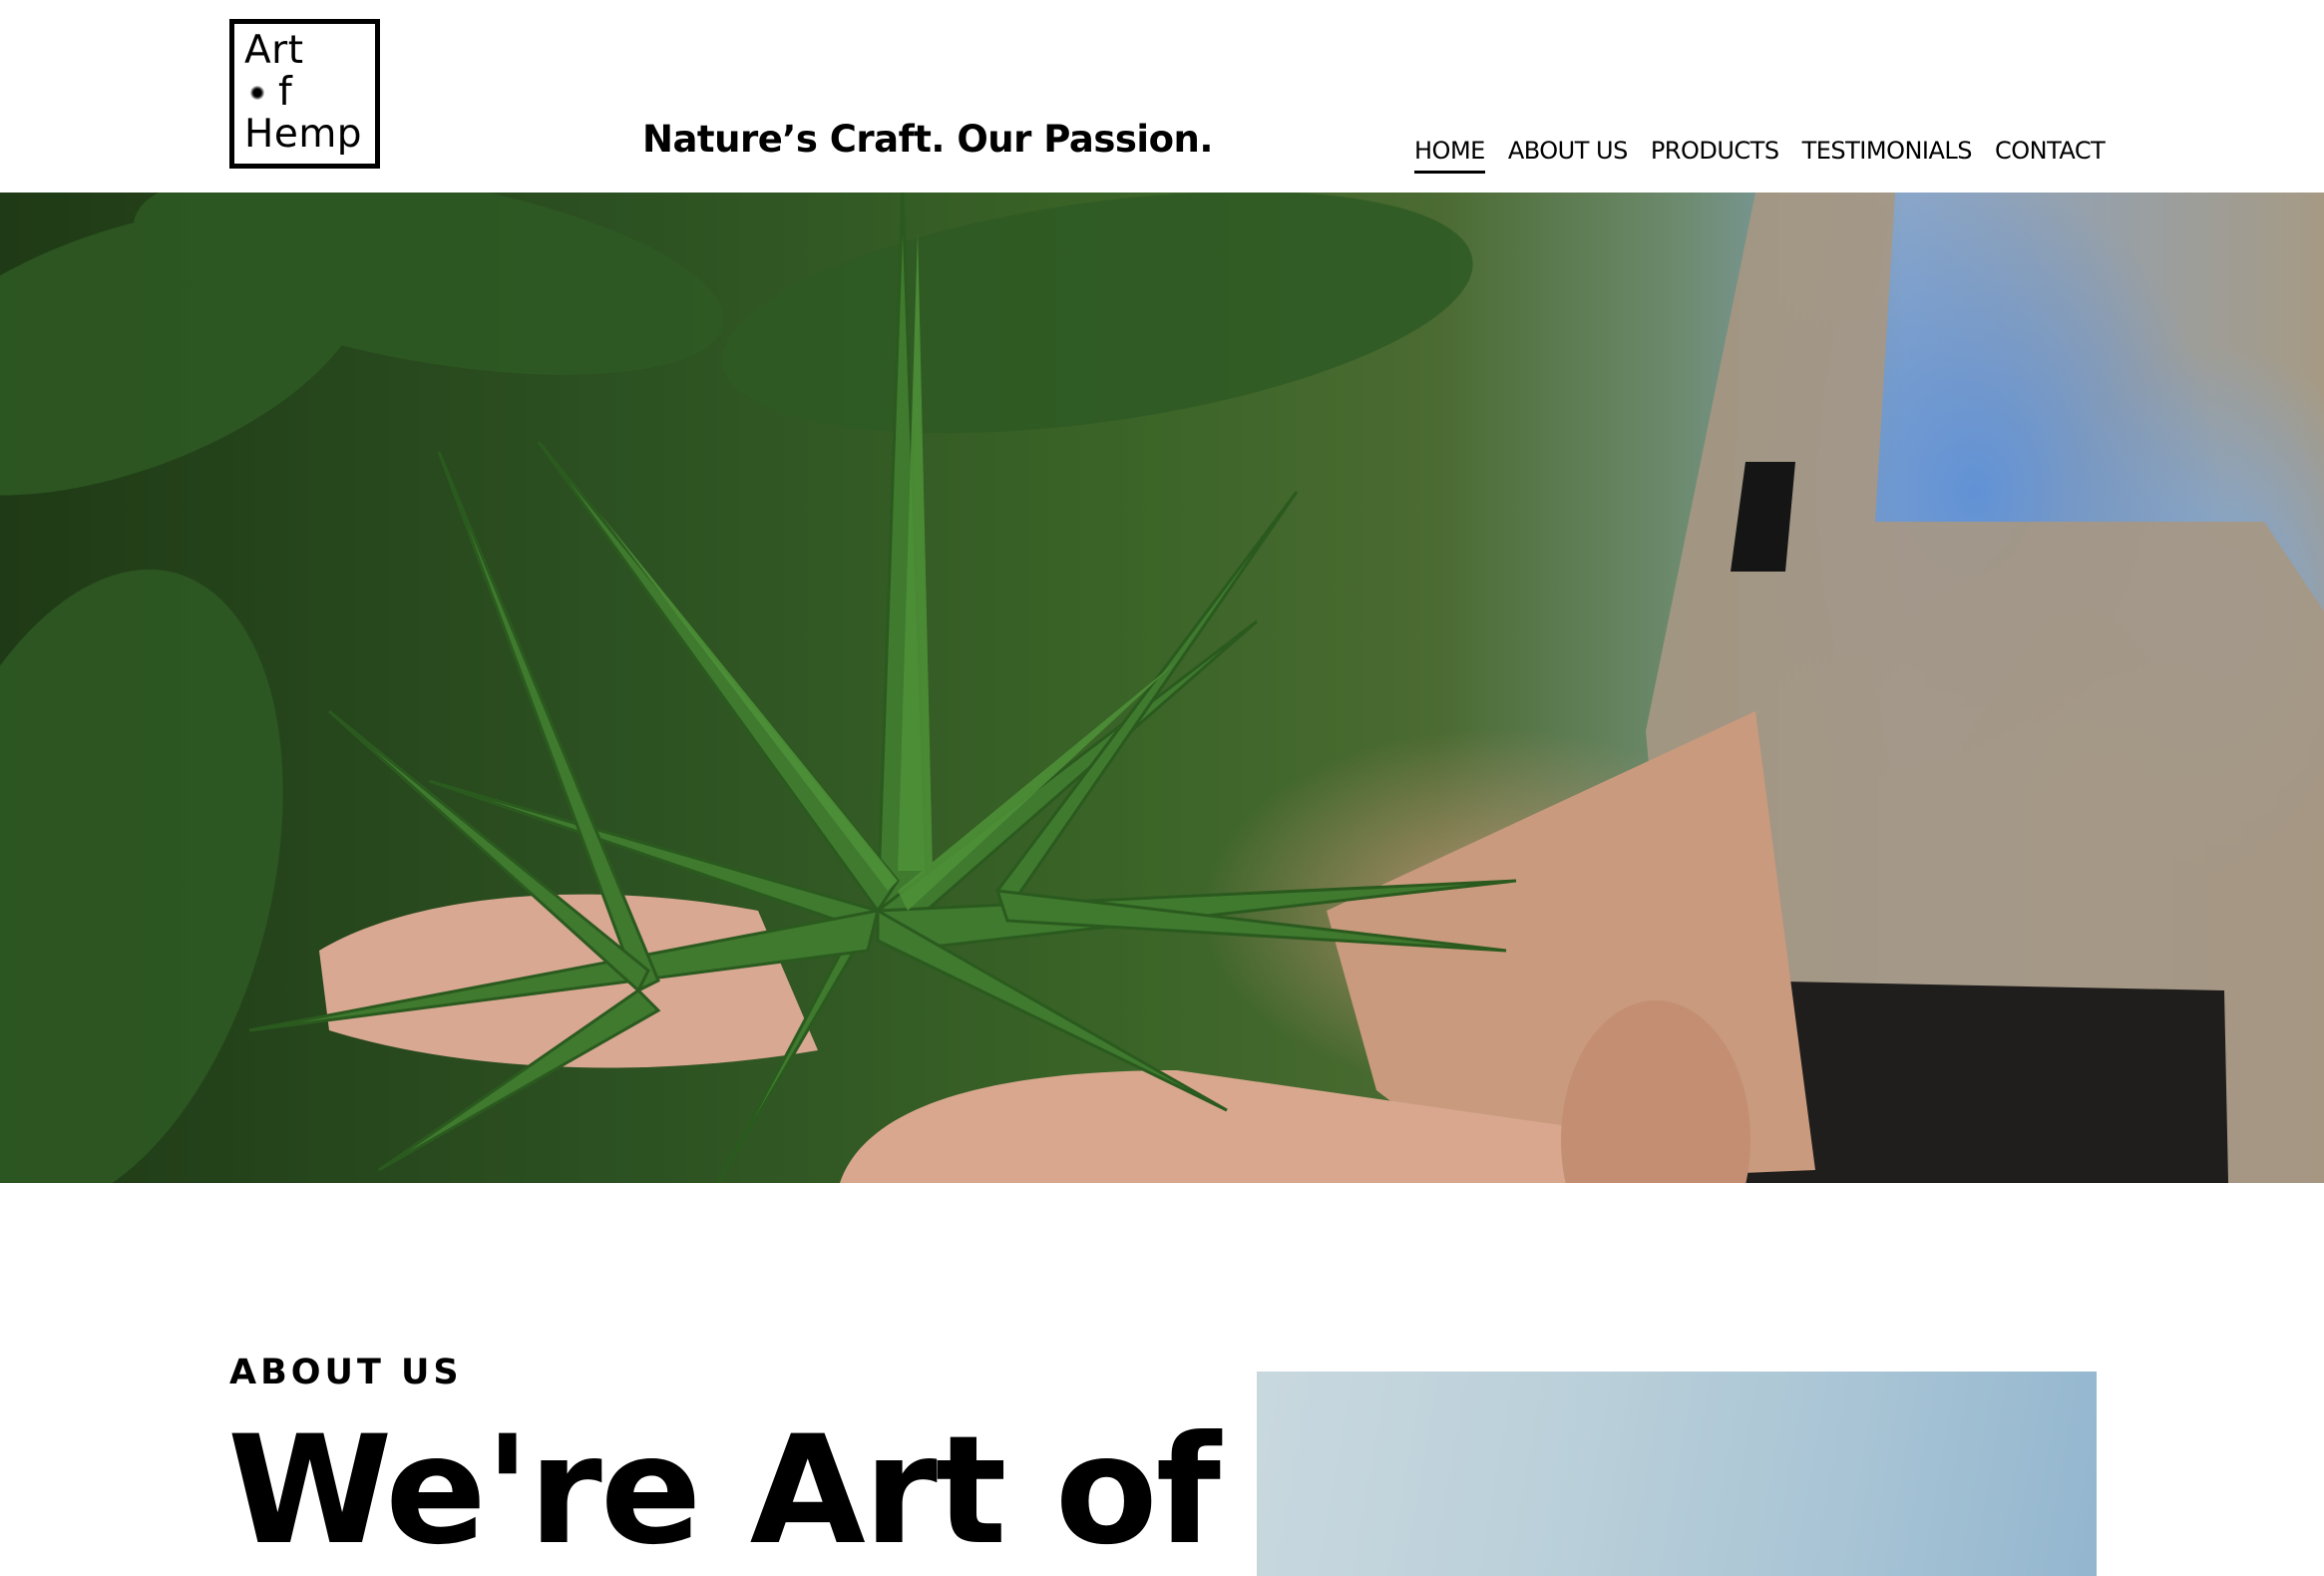 This screenshot has width=2324, height=1576. What do you see at coordinates (268, 93) in the screenshot?
I see `logo-line-of: f` at bounding box center [268, 93].